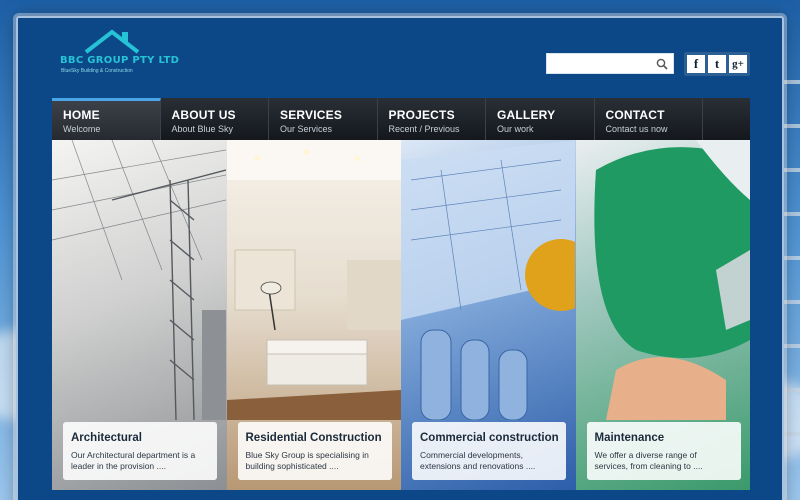 This screenshot has width=800, height=500. Describe the element at coordinates (139, 280) in the screenshot. I see `blueprint-crane-image` at that location.